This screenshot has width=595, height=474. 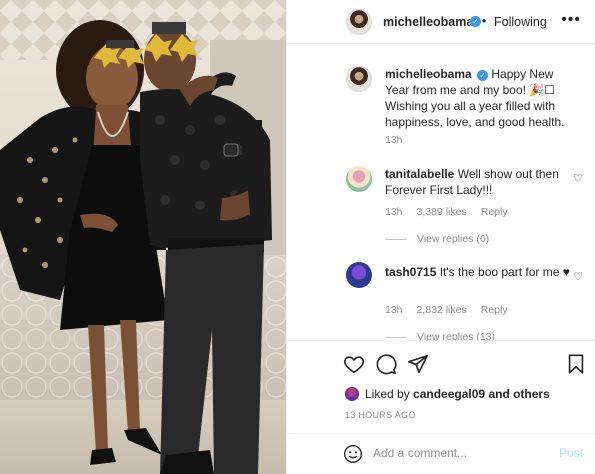 What do you see at coordinates (571, 453) in the screenshot?
I see `post-button: Post` at bounding box center [571, 453].